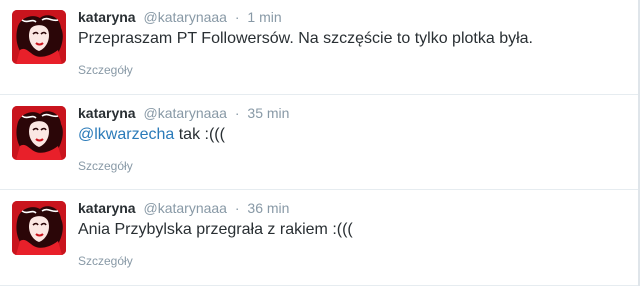 Image resolution: width=640 pixels, height=286 pixels. I want to click on mention-link: @lkwarzecha, so click(126, 134).